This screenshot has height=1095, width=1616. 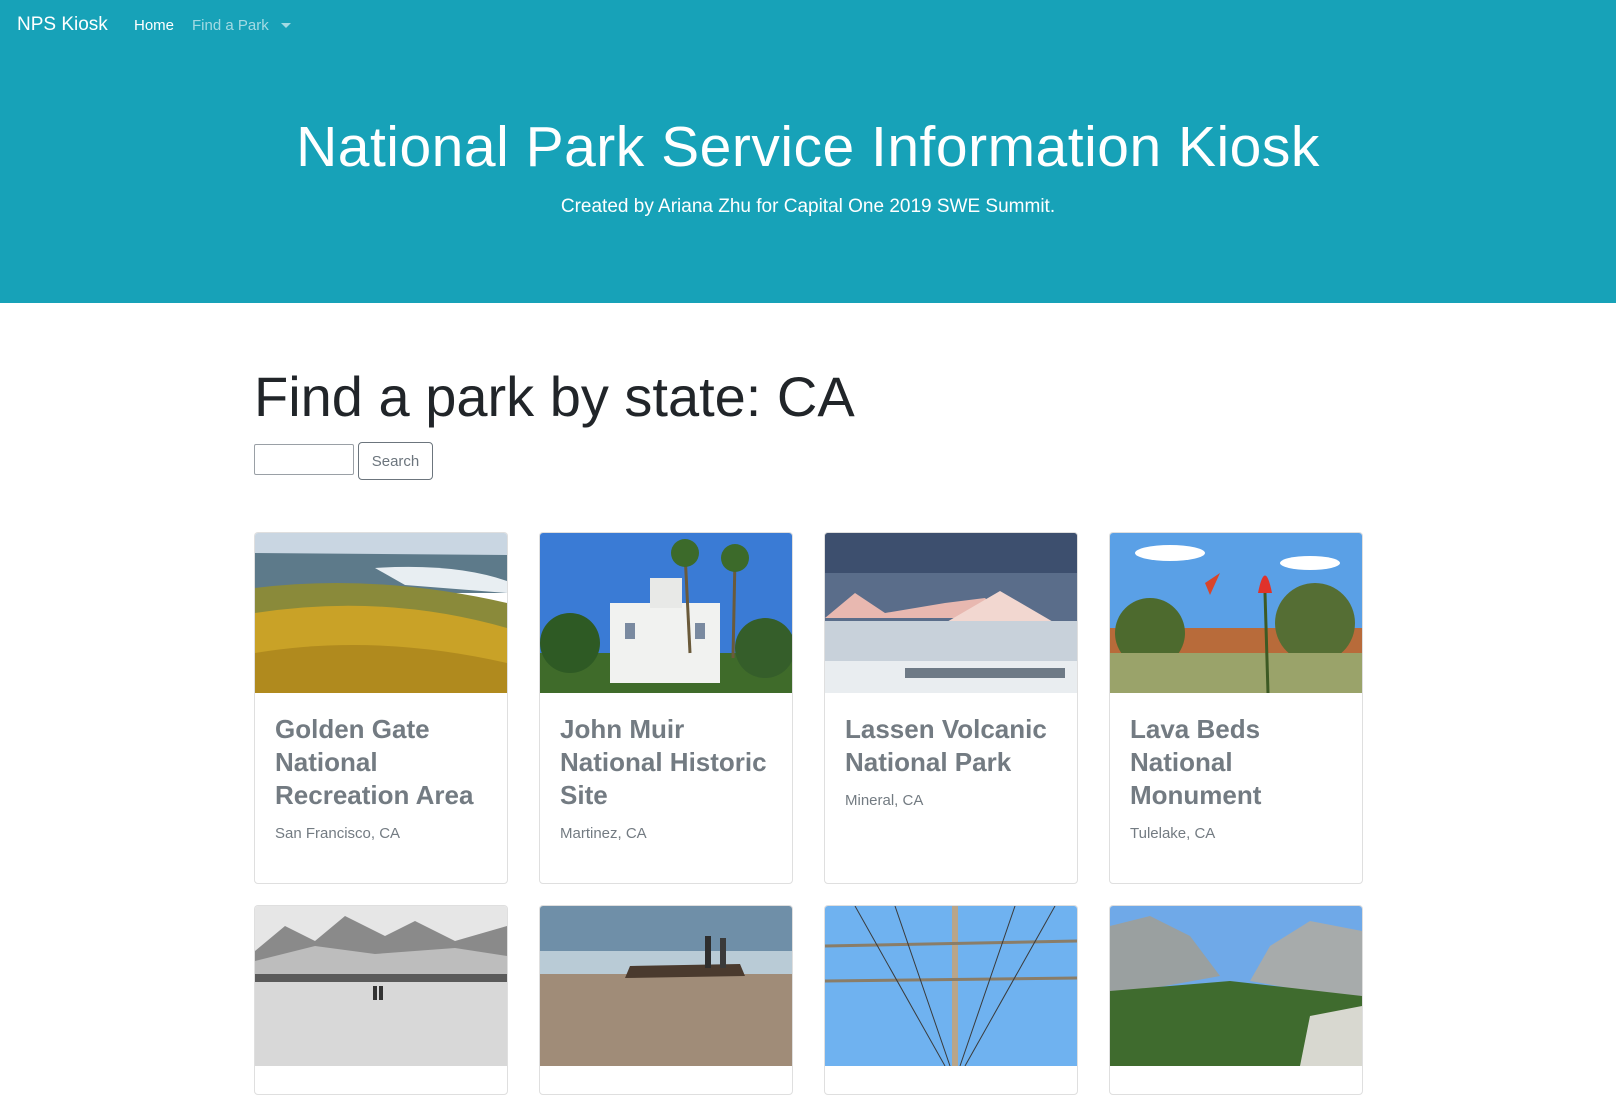 I want to click on park-location: Martinez, CA, so click(x=603, y=833).